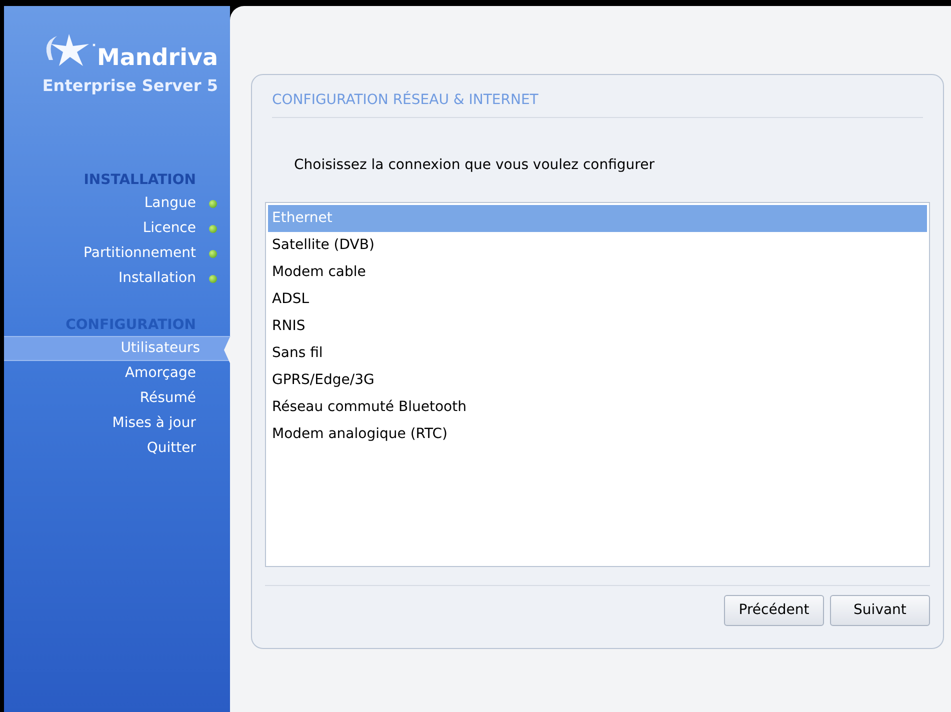 This screenshot has height=712, width=951. I want to click on list-item: RNIS, so click(597, 326).